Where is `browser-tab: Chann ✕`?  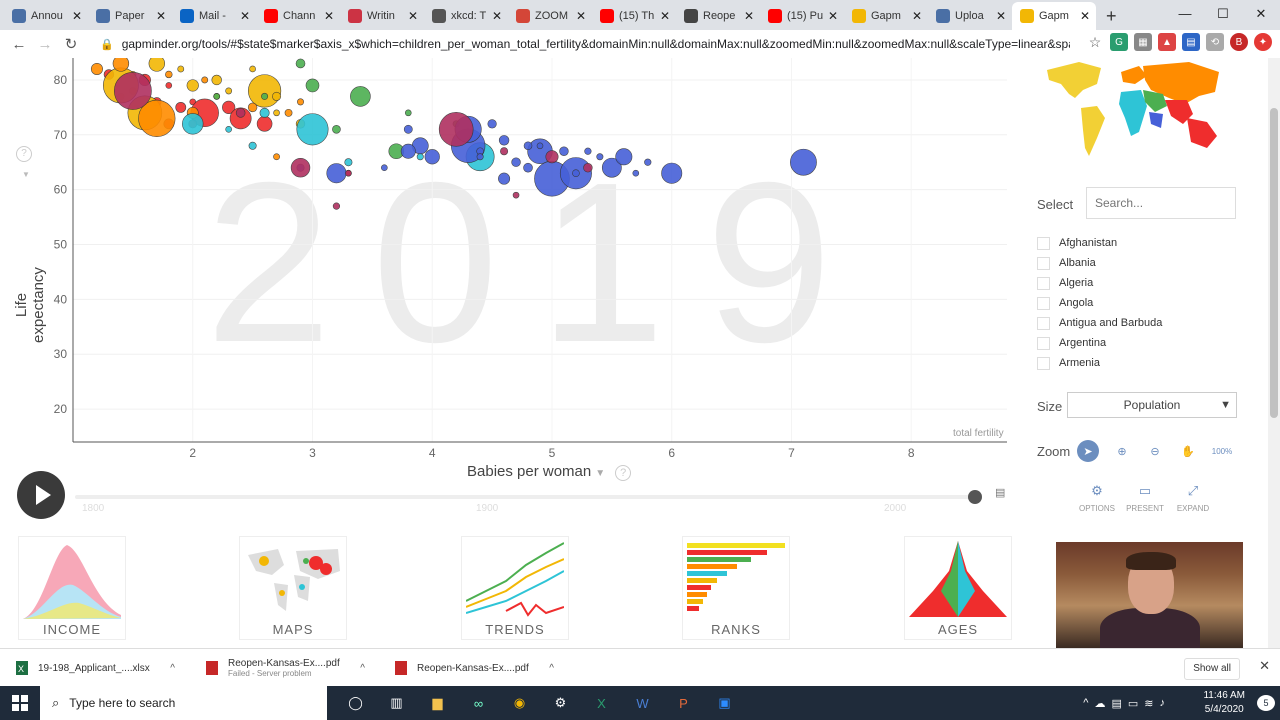
browser-tab: Chann ✕ is located at coordinates (298, 16).